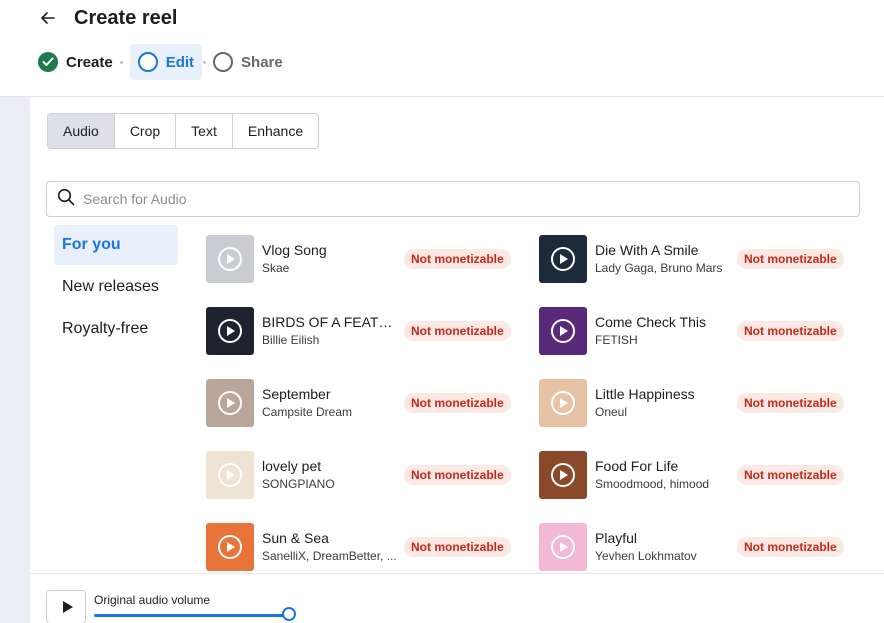 This screenshot has height=623, width=884. Describe the element at coordinates (204, 131) in the screenshot. I see `tab-text: Text` at that location.